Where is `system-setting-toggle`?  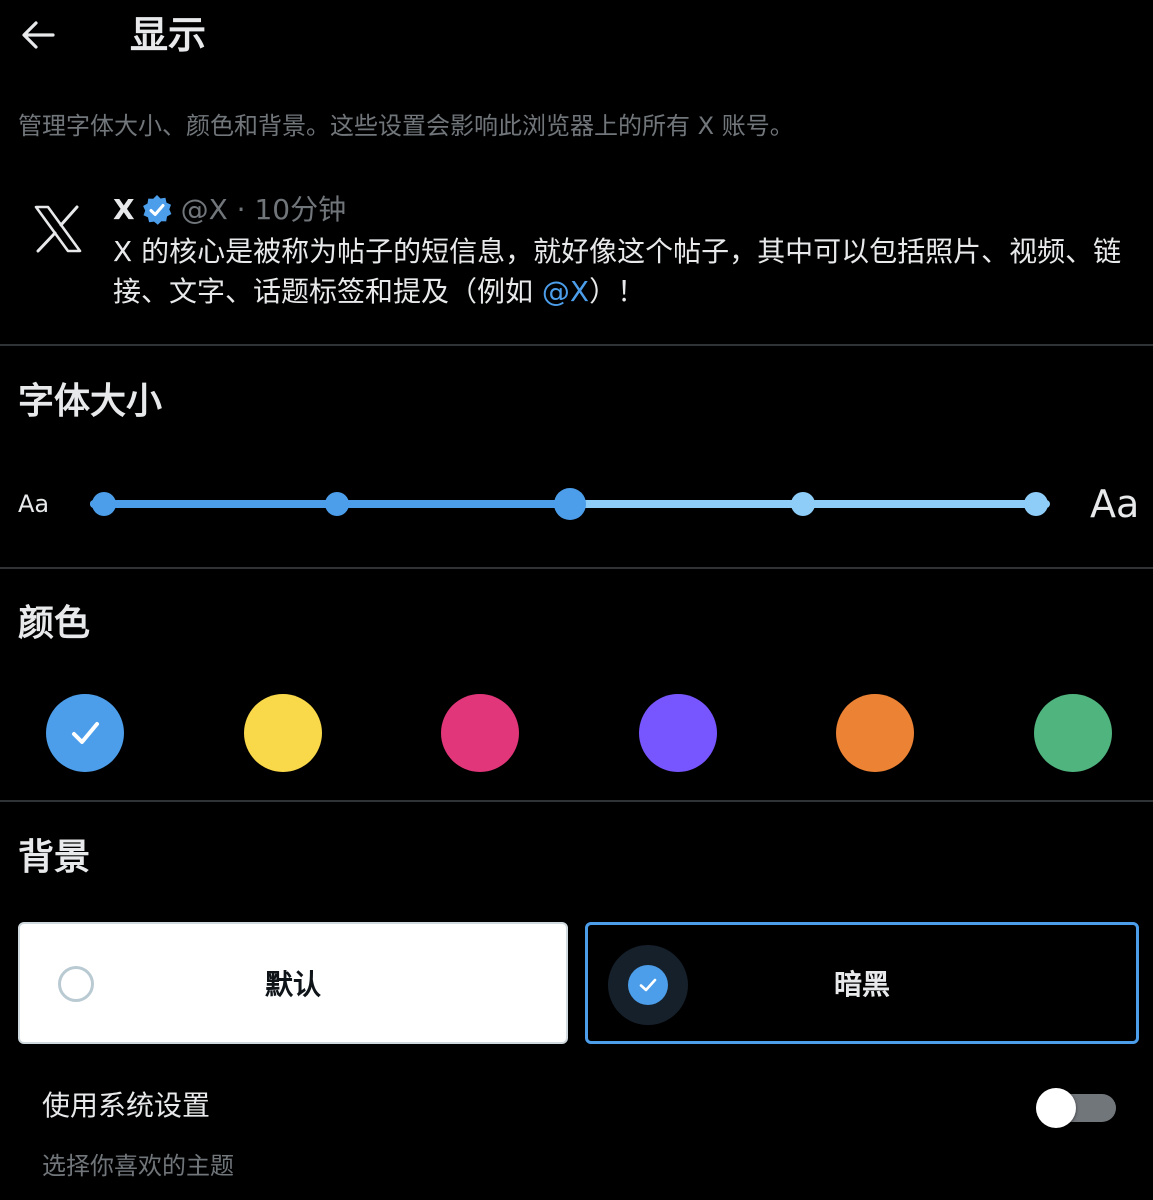 system-setting-toggle is located at coordinates (1076, 1108).